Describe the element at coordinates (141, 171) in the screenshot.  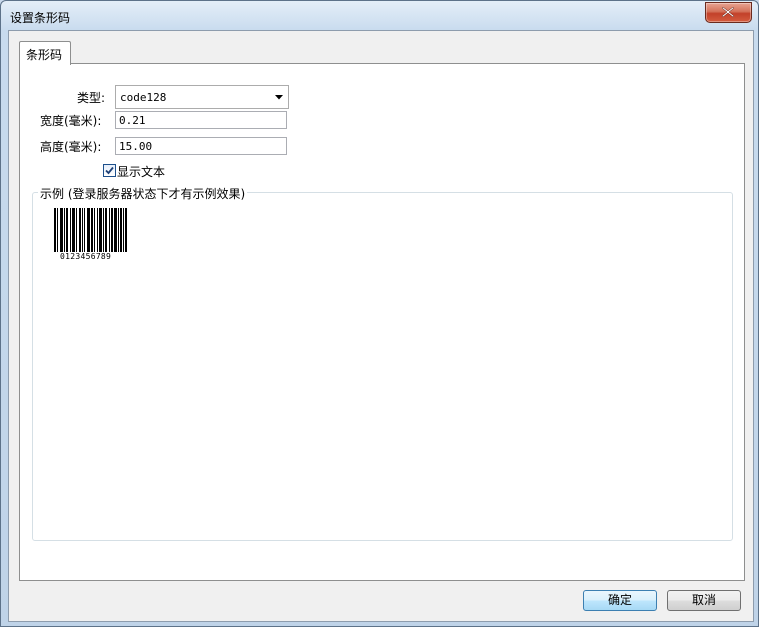
I see `show-text-label: 显示文本` at that location.